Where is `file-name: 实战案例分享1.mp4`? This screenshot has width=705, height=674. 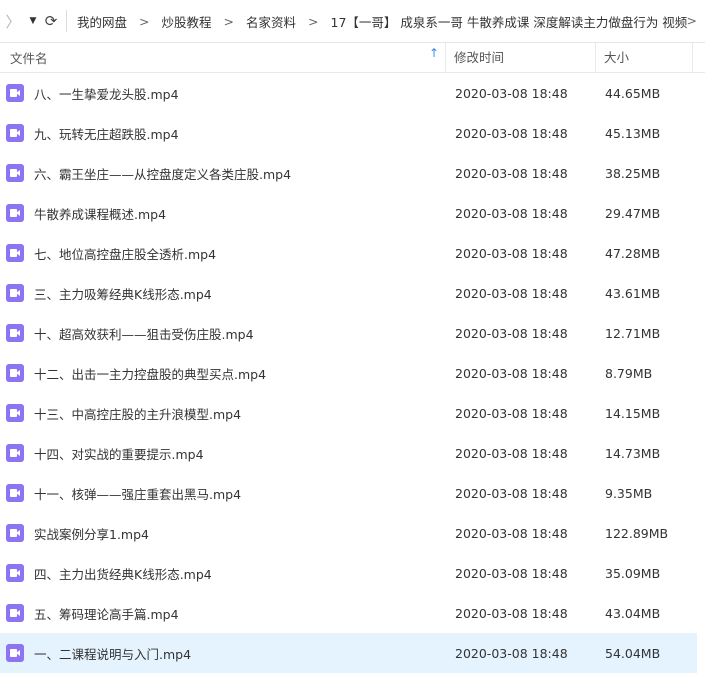 file-name: 实战案例分享1.mp4 is located at coordinates (91, 534).